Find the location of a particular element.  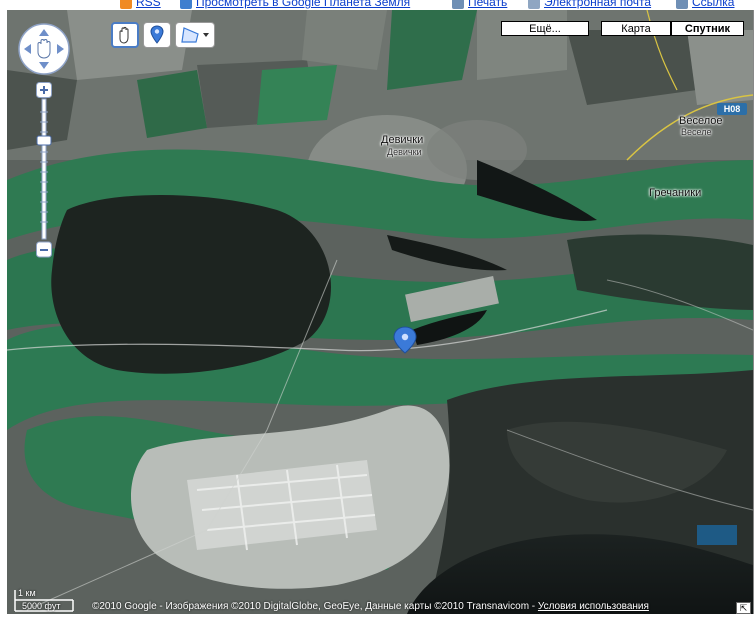

place-label-grechaniki: Гречаники is located at coordinates (675, 193).